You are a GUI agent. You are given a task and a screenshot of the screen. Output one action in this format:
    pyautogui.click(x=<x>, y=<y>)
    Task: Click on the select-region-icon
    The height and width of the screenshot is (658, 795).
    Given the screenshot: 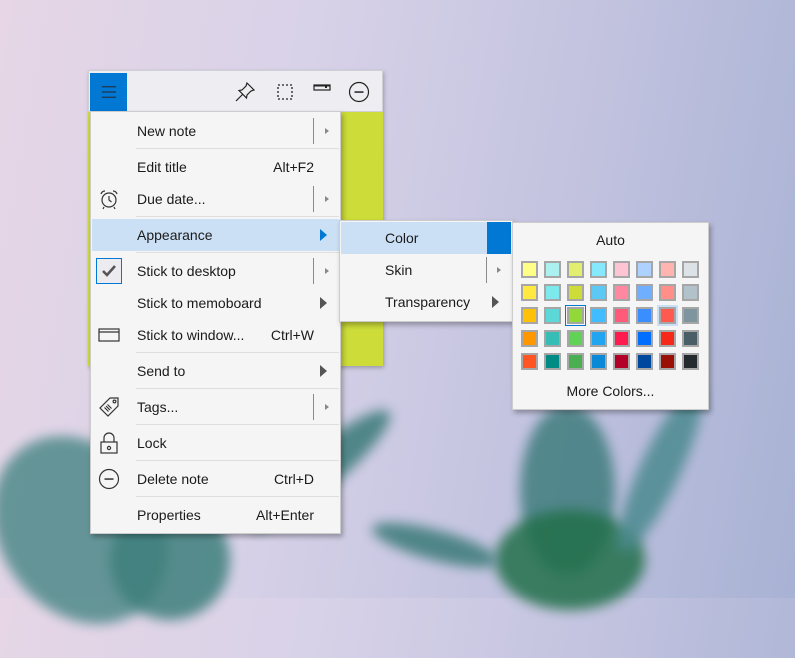 What is the action you would take?
    pyautogui.click(x=285, y=92)
    